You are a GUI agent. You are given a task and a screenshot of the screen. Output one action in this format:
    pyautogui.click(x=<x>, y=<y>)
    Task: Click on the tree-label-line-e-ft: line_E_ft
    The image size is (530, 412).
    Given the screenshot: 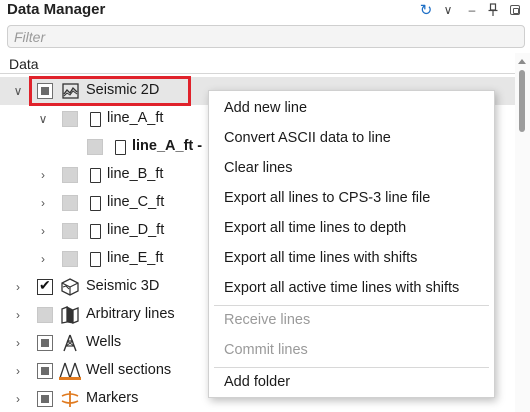 What is the action you would take?
    pyautogui.click(x=135, y=258)
    